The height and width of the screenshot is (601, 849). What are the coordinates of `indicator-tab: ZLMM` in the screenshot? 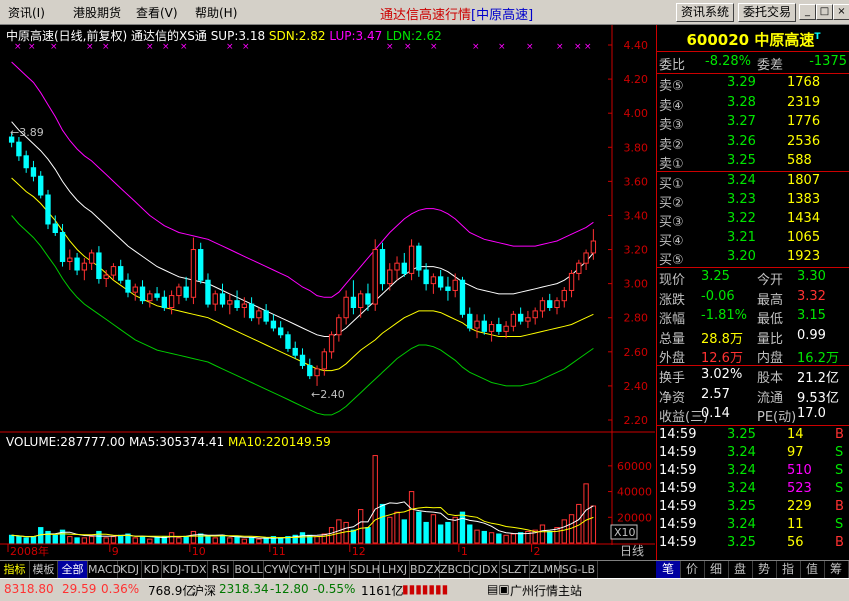 It's located at (546, 569).